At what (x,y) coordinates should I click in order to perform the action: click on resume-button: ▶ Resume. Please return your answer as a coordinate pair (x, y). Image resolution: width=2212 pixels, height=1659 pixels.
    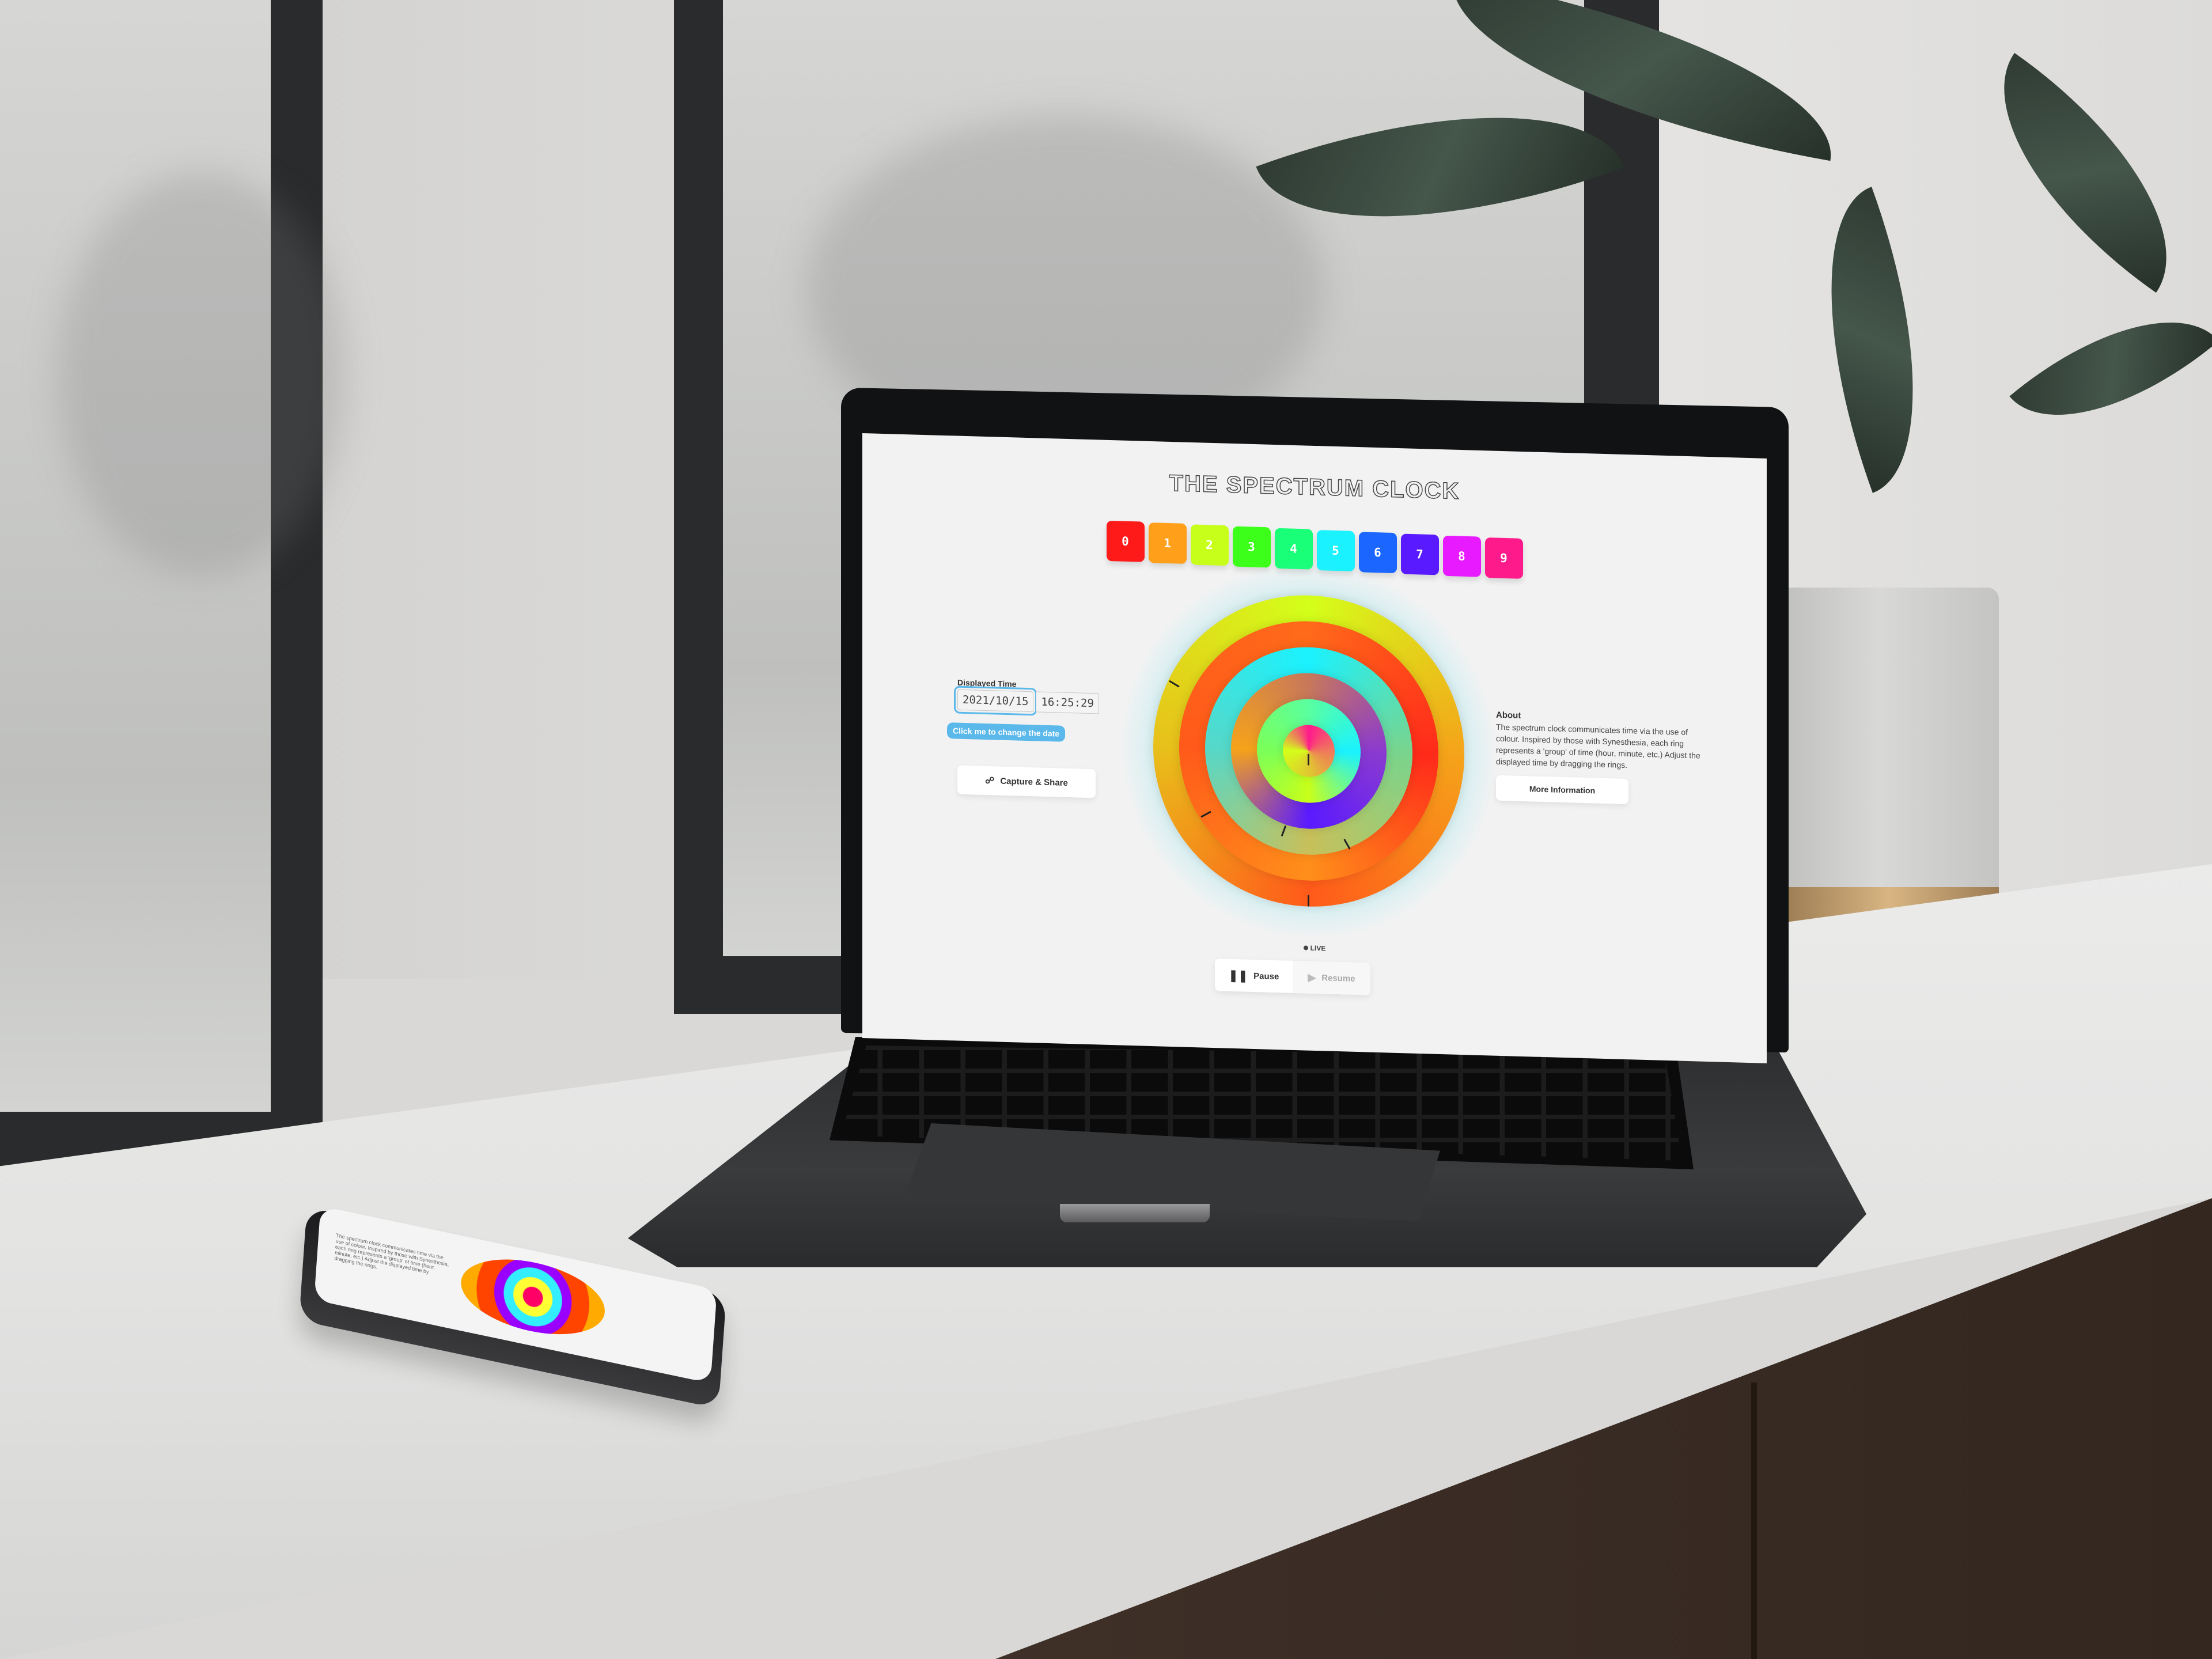
    Looking at the image, I should click on (1331, 977).